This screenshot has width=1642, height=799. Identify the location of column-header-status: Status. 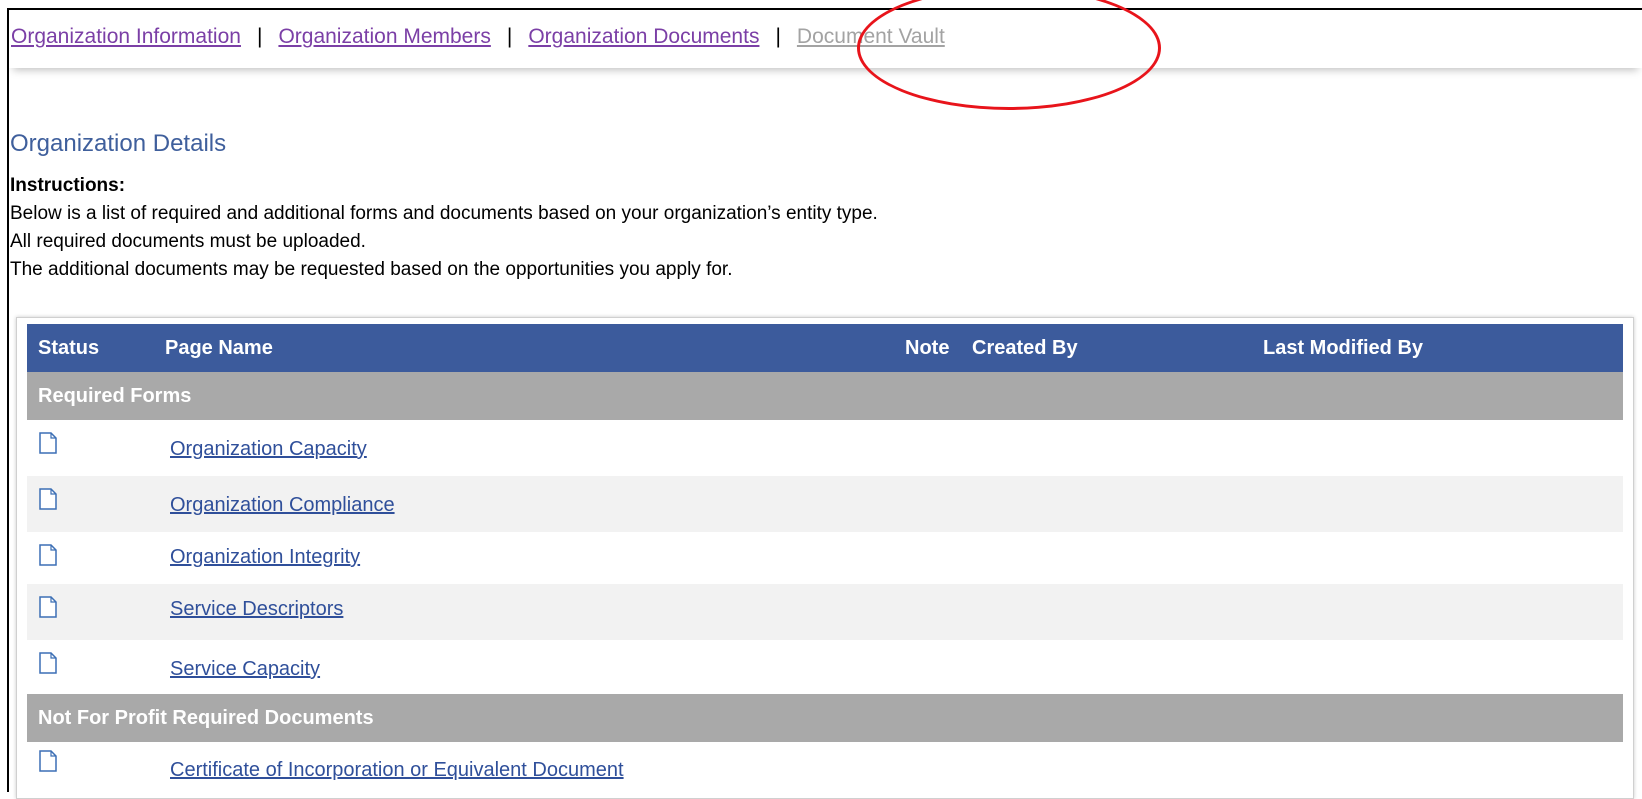
(68, 348).